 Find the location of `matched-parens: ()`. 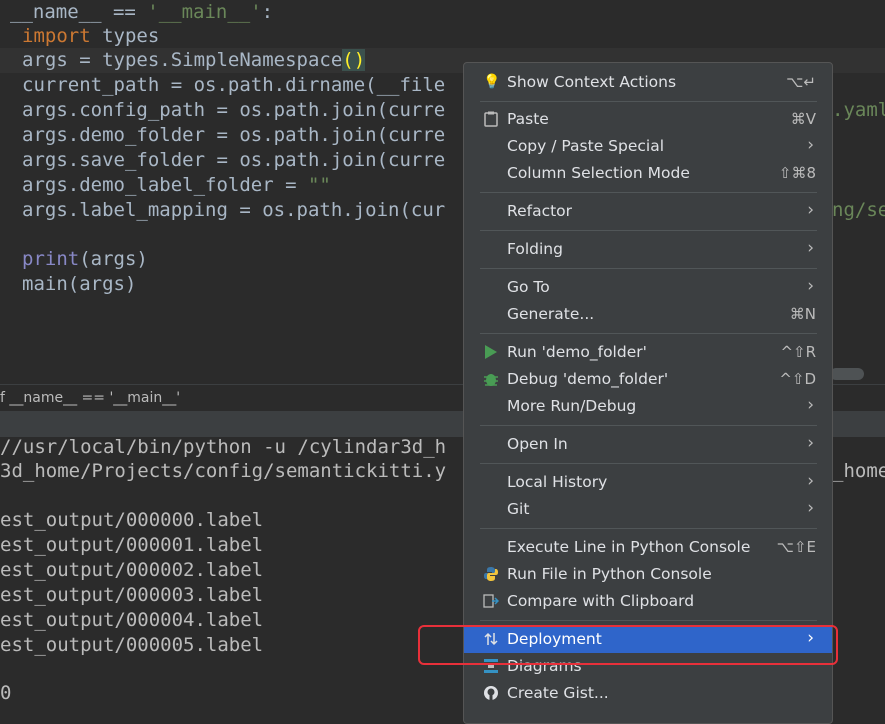

matched-parens: () is located at coordinates (354, 60).